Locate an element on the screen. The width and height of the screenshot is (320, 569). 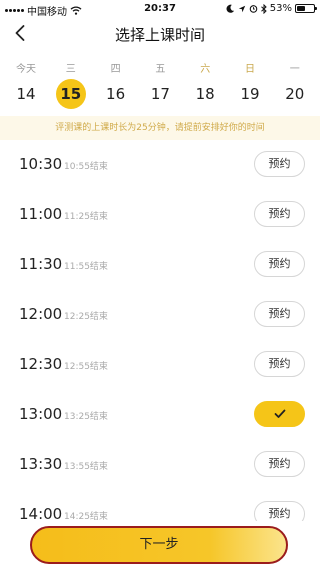
checkmark-icon is located at coordinates (279, 413).